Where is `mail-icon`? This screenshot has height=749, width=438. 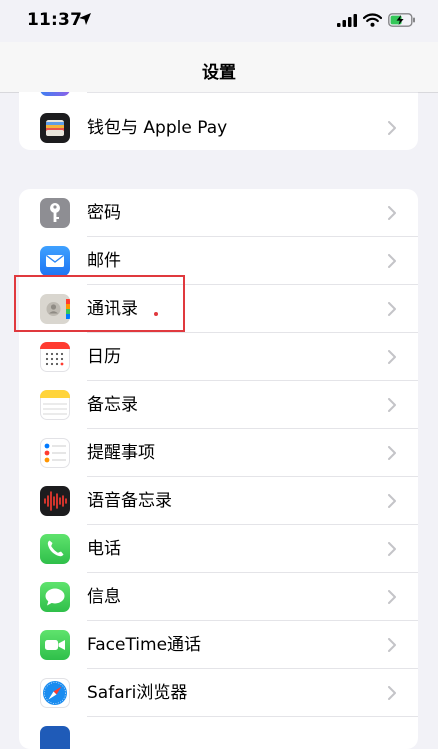 mail-icon is located at coordinates (55, 261).